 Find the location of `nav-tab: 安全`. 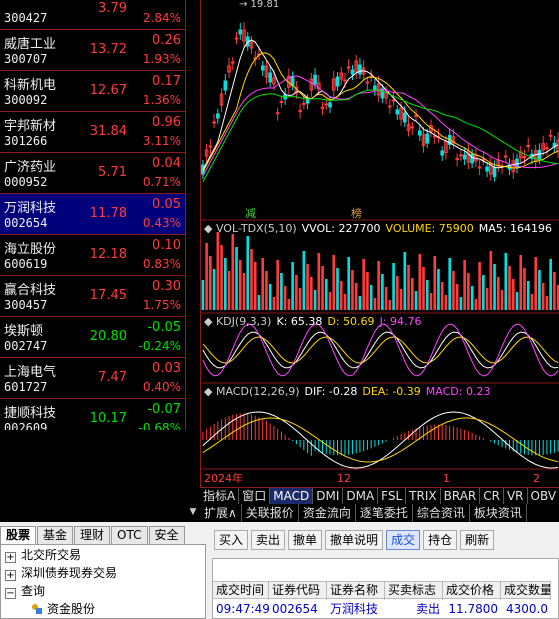

nav-tab: 安全 is located at coordinates (166, 535).